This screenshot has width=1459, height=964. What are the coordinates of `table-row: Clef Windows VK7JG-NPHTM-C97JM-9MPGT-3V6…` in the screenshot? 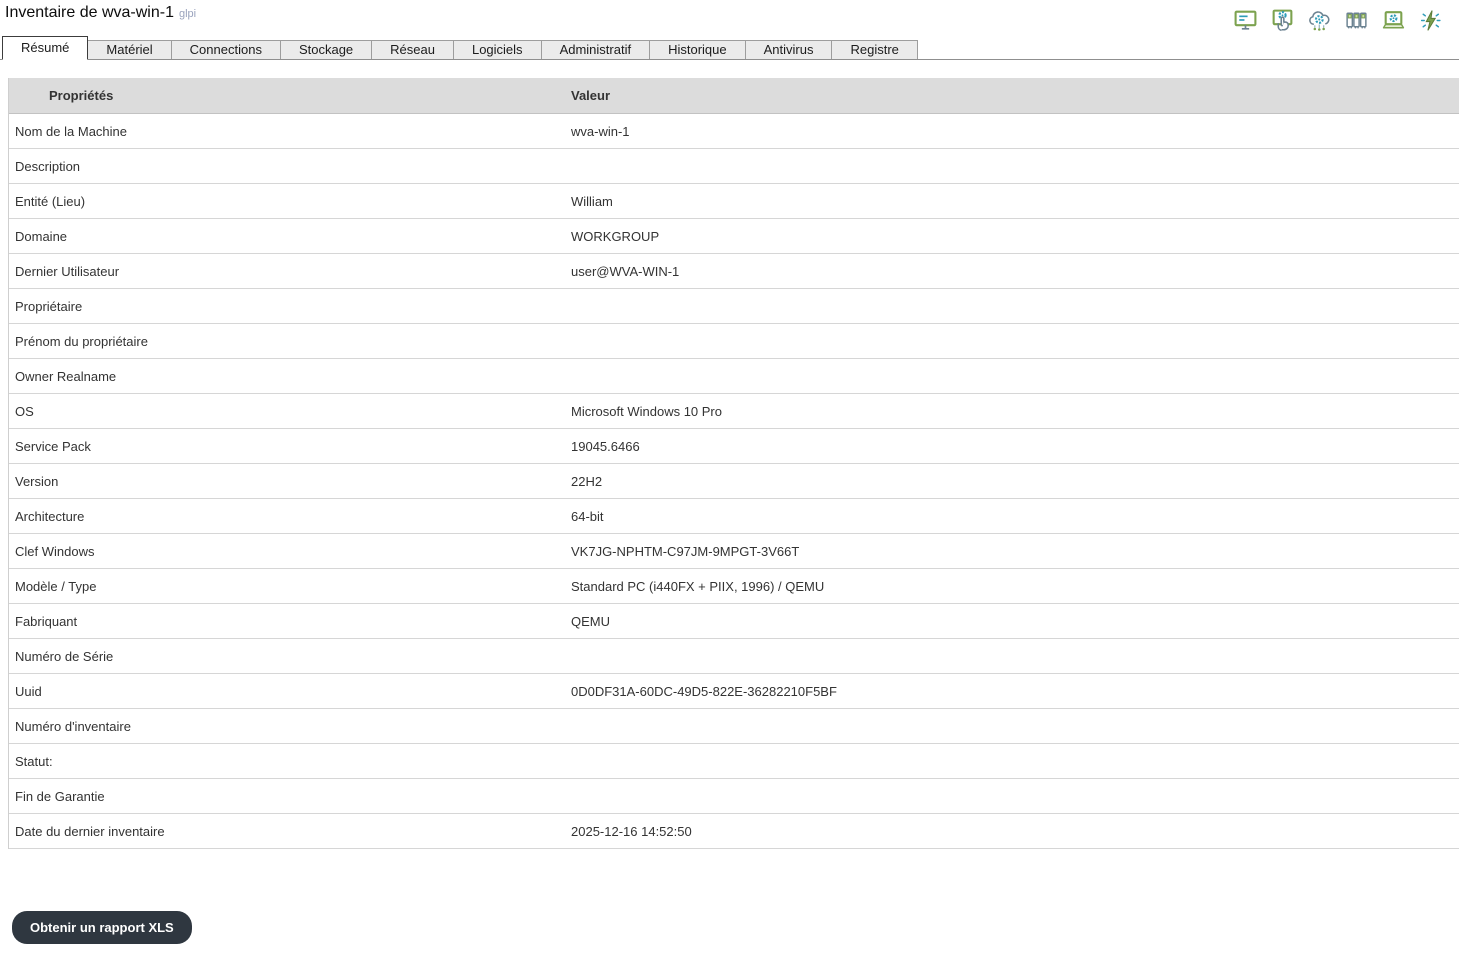 It's located at (734, 551).